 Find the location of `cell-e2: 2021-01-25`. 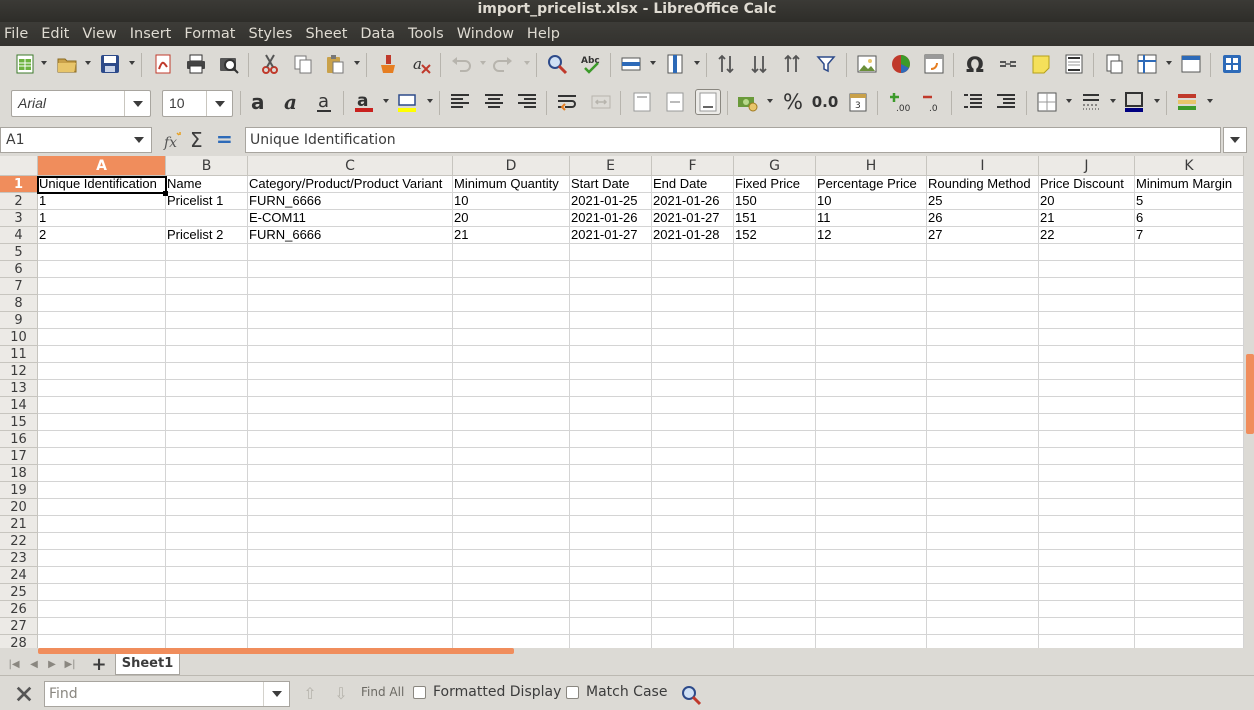

cell-e2: 2021-01-25 is located at coordinates (611, 201).